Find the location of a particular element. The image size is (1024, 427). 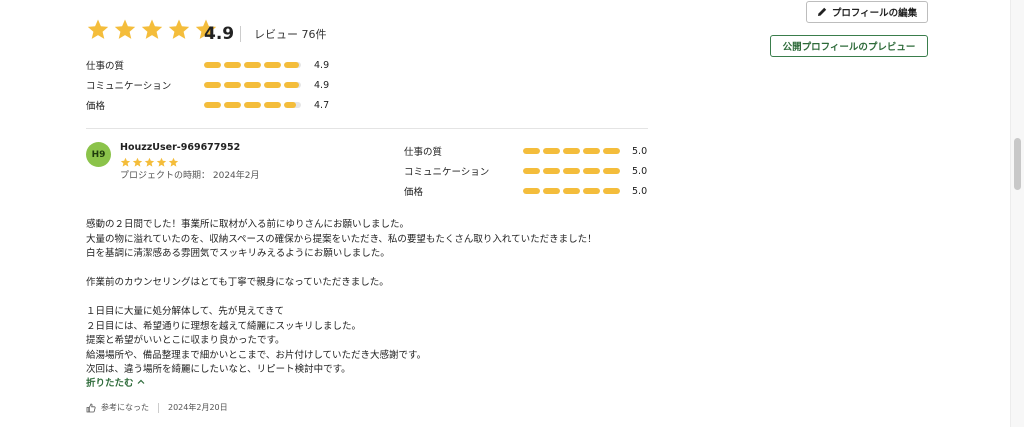

review-text-line: ２日目には、希望通りに理想を越えて綺麗にスッキリしました。 is located at coordinates (224, 326).